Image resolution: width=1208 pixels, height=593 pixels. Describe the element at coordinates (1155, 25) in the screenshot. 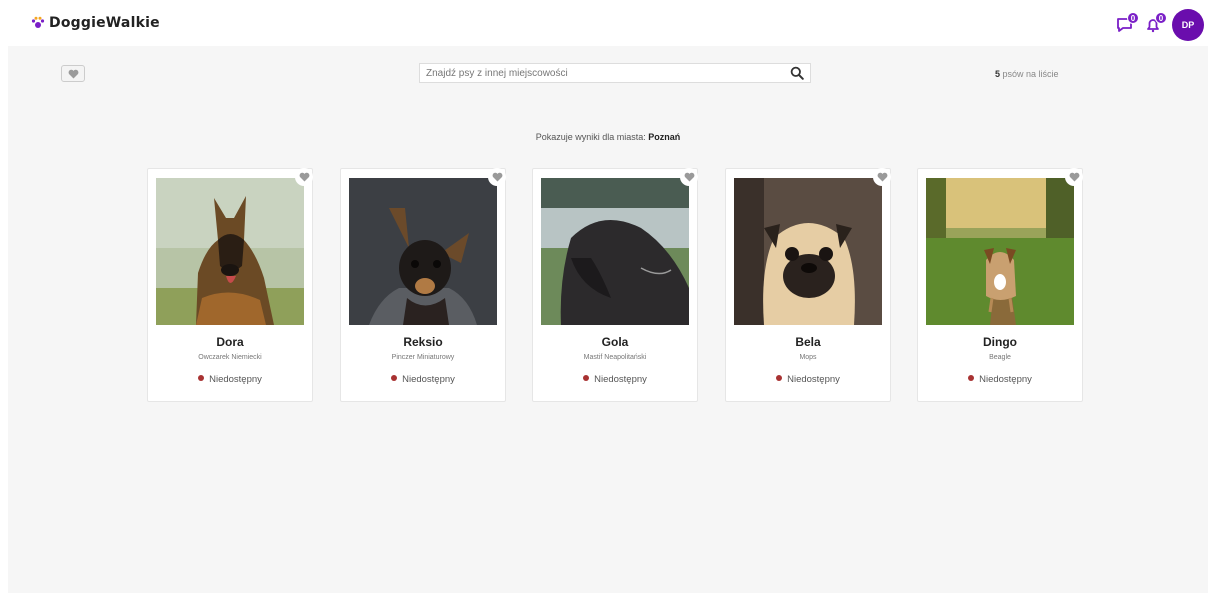

I see `notifications-button: 0` at that location.